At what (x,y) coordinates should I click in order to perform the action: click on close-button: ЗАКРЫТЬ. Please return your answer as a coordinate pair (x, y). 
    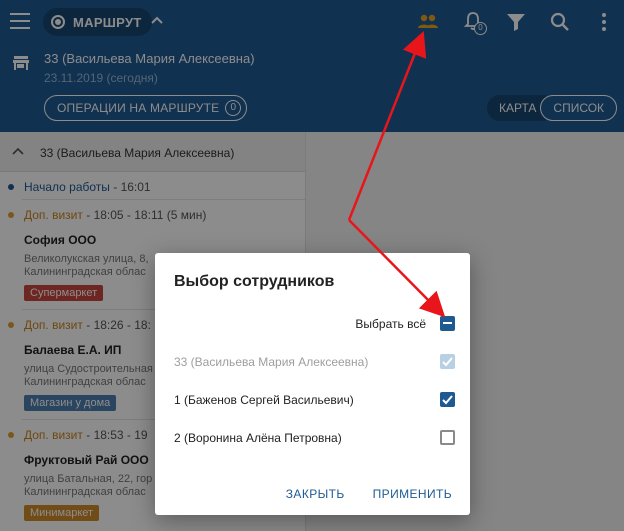
    Looking at the image, I should click on (315, 494).